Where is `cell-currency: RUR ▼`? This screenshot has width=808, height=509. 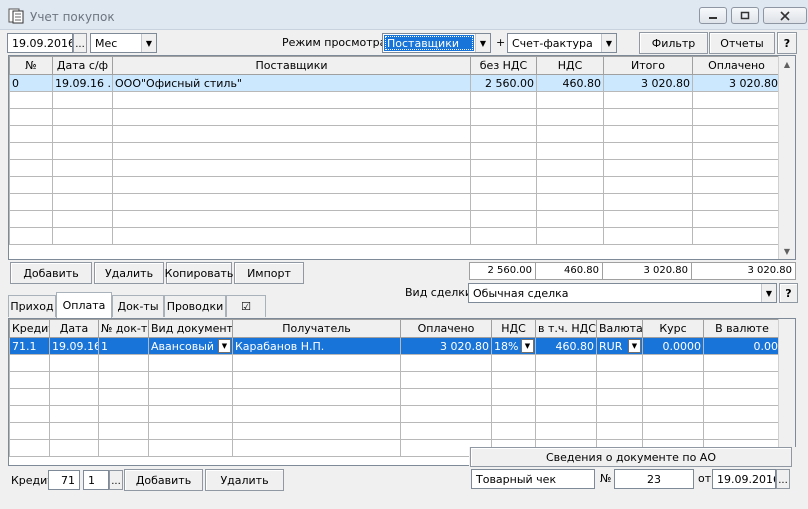
cell-currency: RUR ▼ is located at coordinates (619, 346).